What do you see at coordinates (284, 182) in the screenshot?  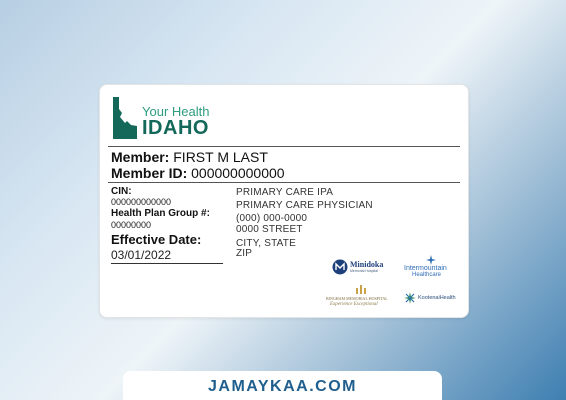 I see `member-divider` at bounding box center [284, 182].